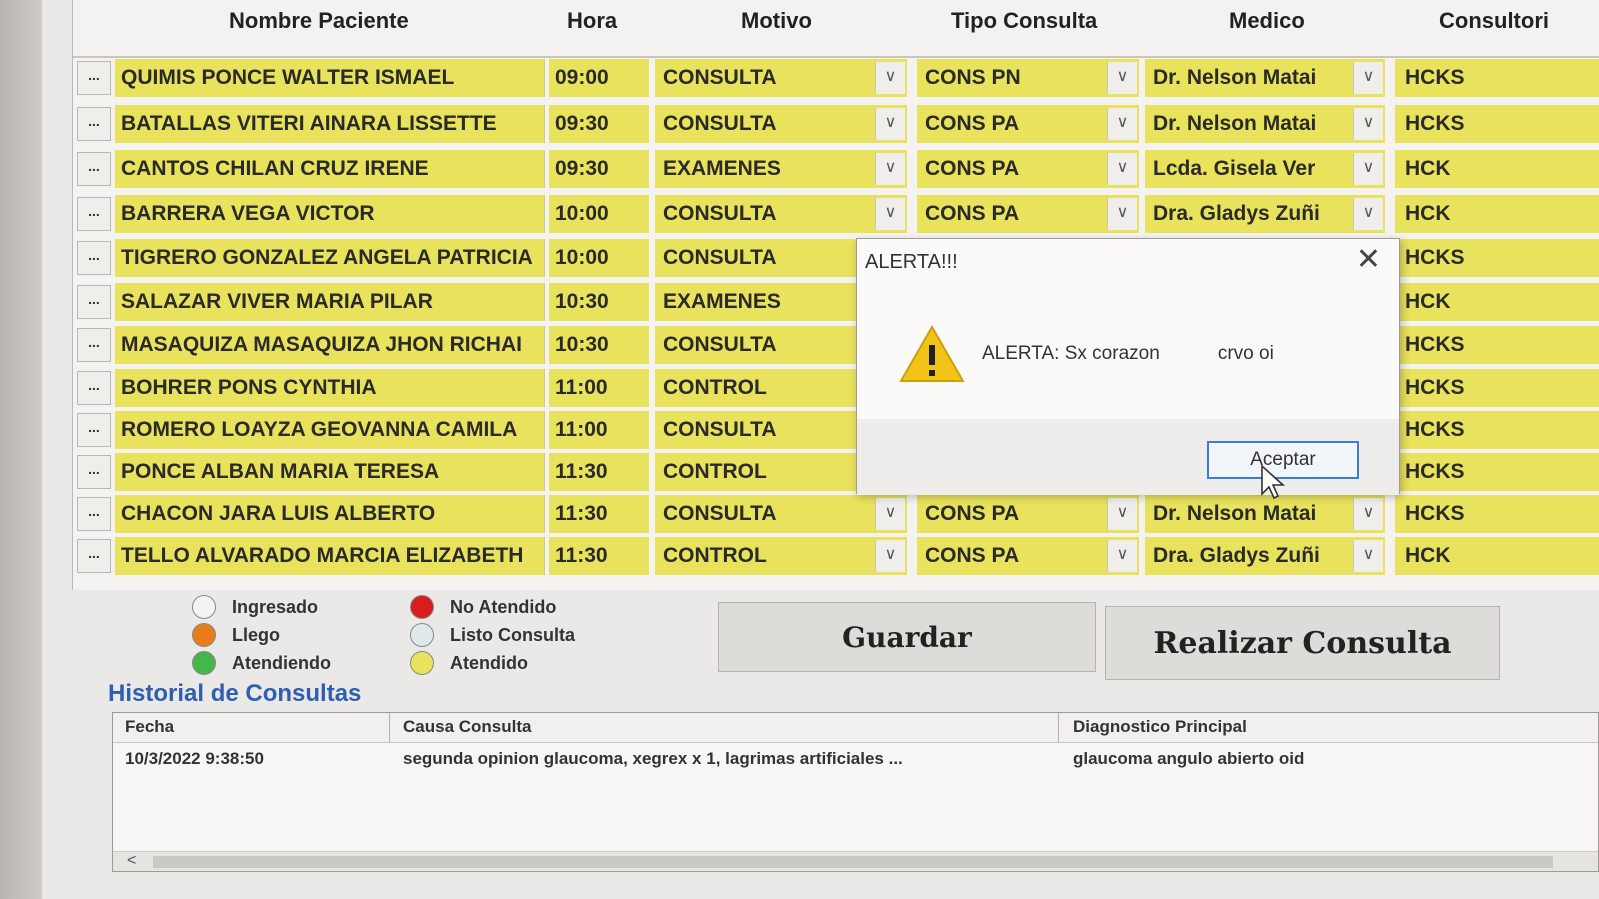 This screenshot has height=899, width=1599. I want to click on motivo-dropdown: CONTROL ∨, so click(781, 556).